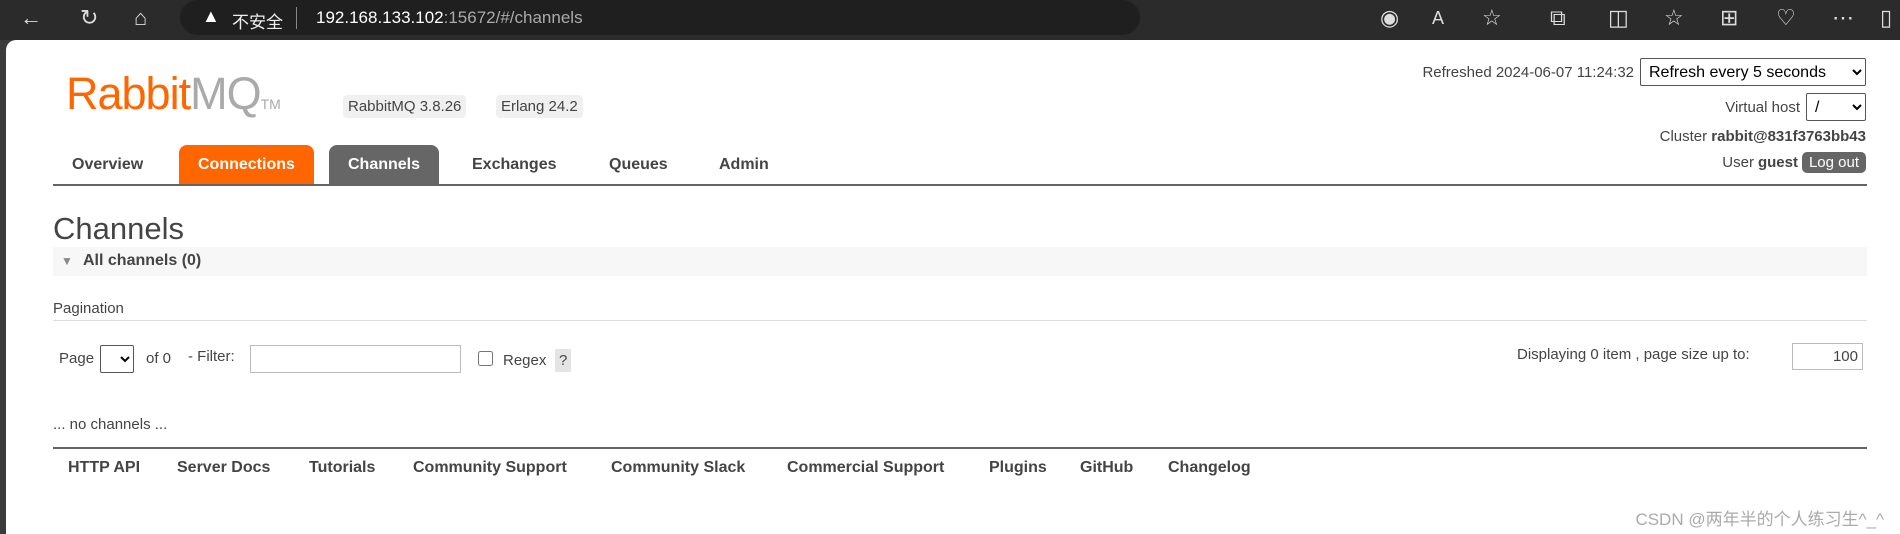 Image resolution: width=1900 pixels, height=534 pixels. I want to click on edge-icon: ◉, so click(1389, 18).